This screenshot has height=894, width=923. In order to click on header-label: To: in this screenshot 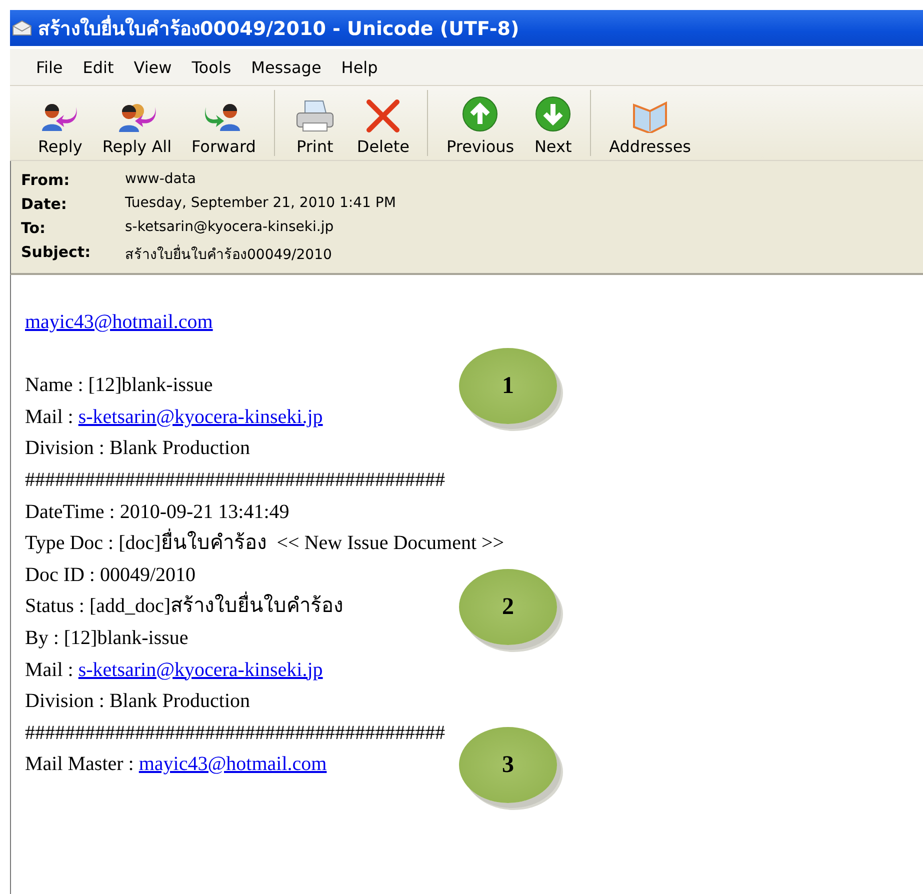, I will do `click(34, 228)`.